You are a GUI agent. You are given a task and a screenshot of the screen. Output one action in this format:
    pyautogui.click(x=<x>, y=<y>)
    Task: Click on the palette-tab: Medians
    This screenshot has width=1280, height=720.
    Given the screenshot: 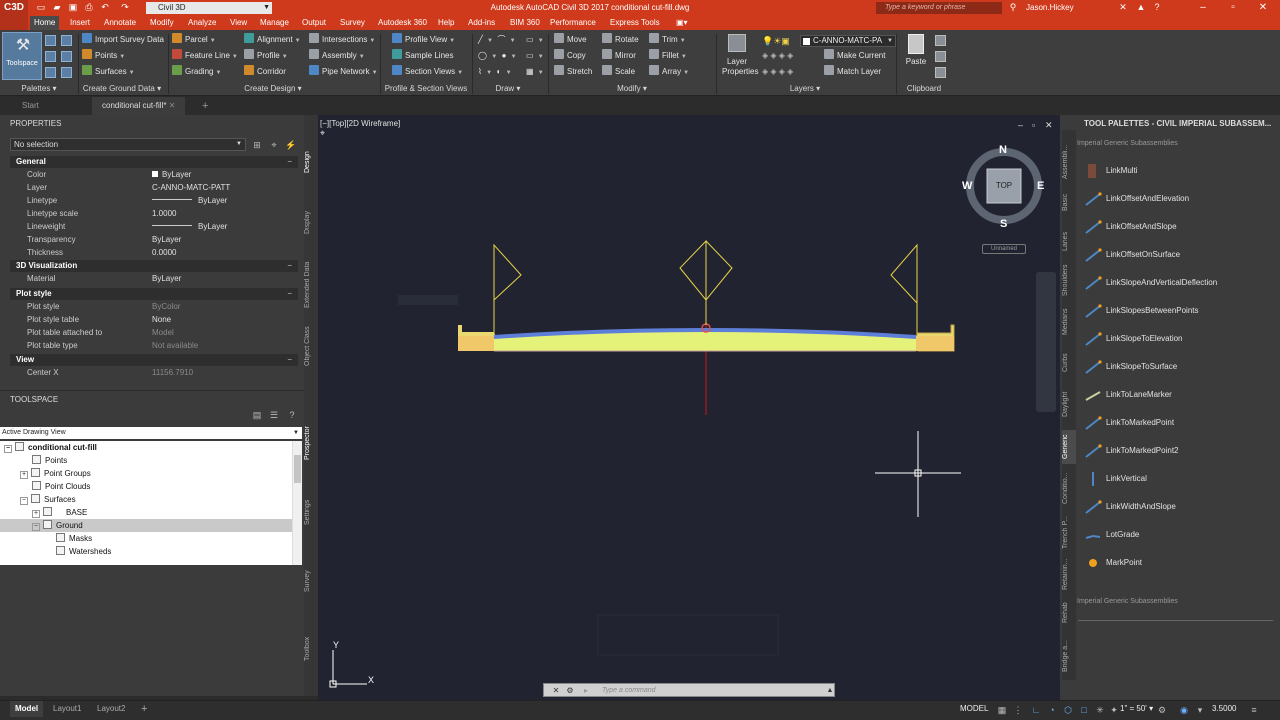 What is the action you would take?
    pyautogui.click(x=1069, y=322)
    